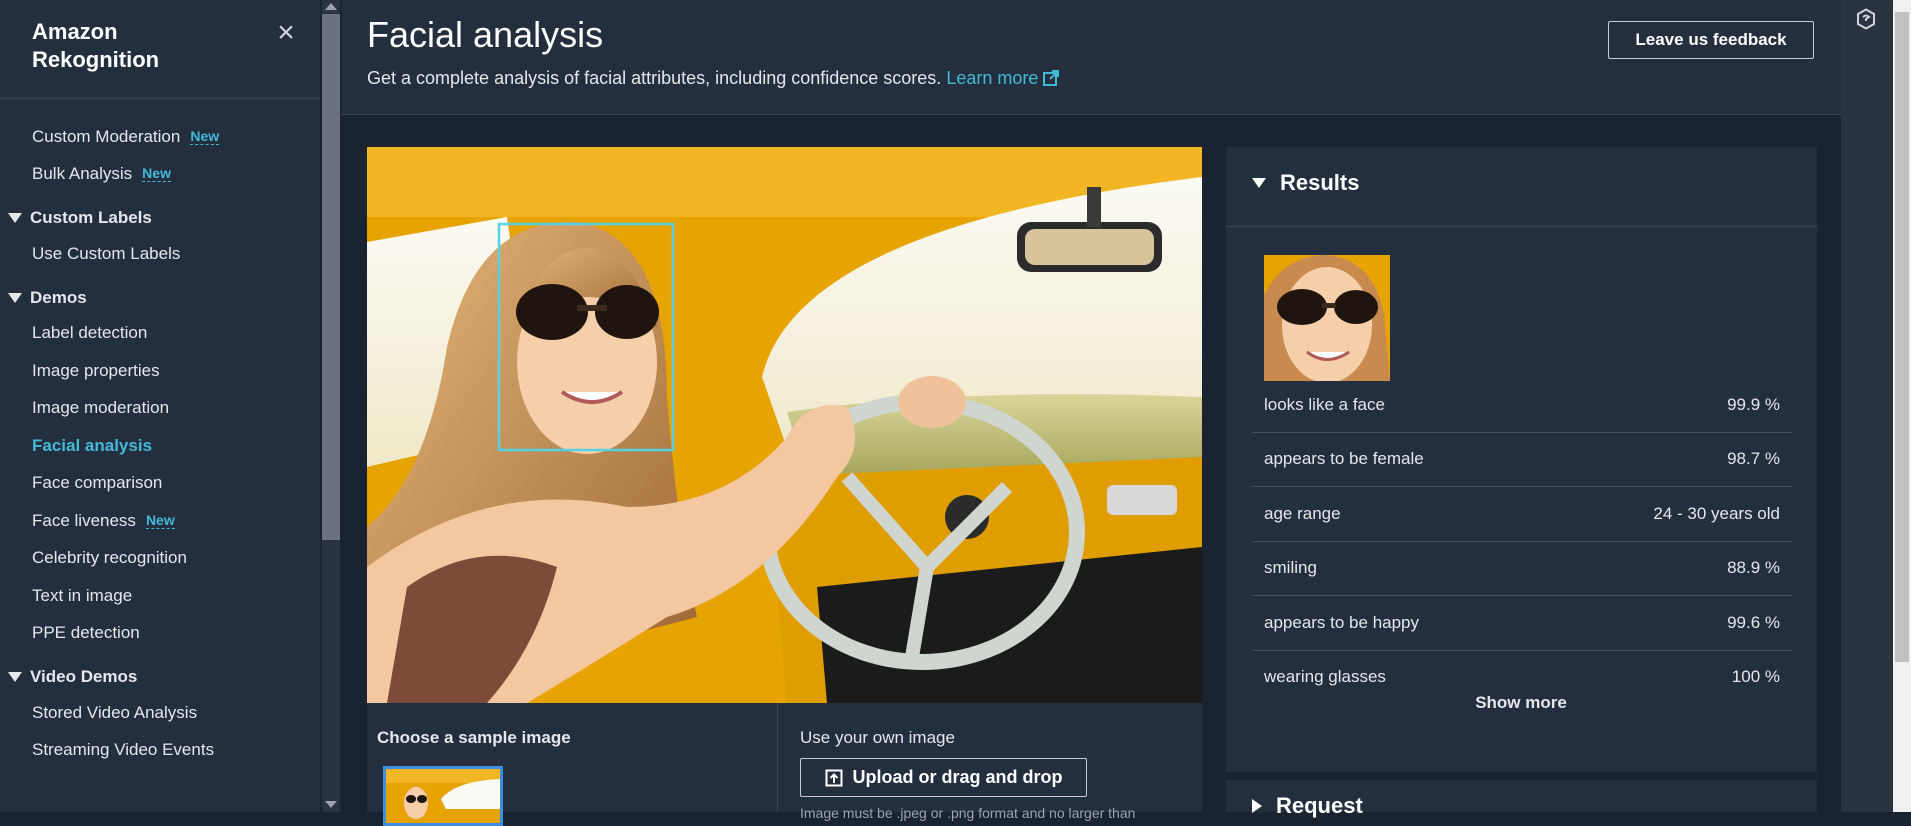 The height and width of the screenshot is (826, 1911). I want to click on section-demos: Demos, so click(160, 298).